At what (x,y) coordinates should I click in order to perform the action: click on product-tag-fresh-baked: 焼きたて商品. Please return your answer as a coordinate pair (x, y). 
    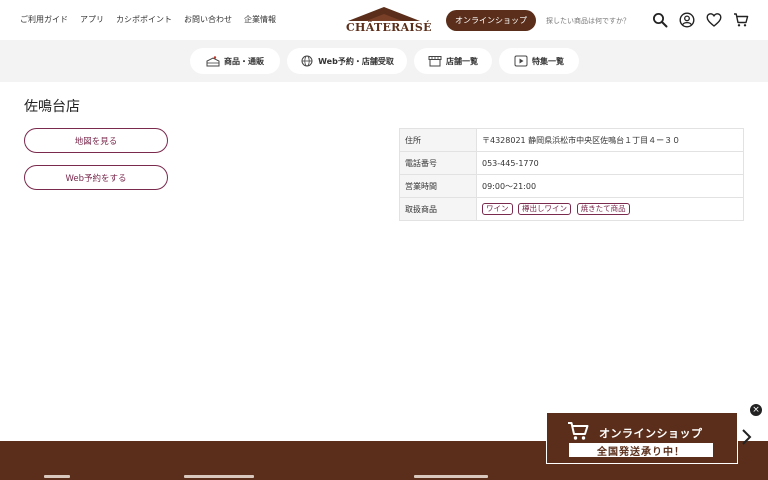
    Looking at the image, I should click on (603, 209).